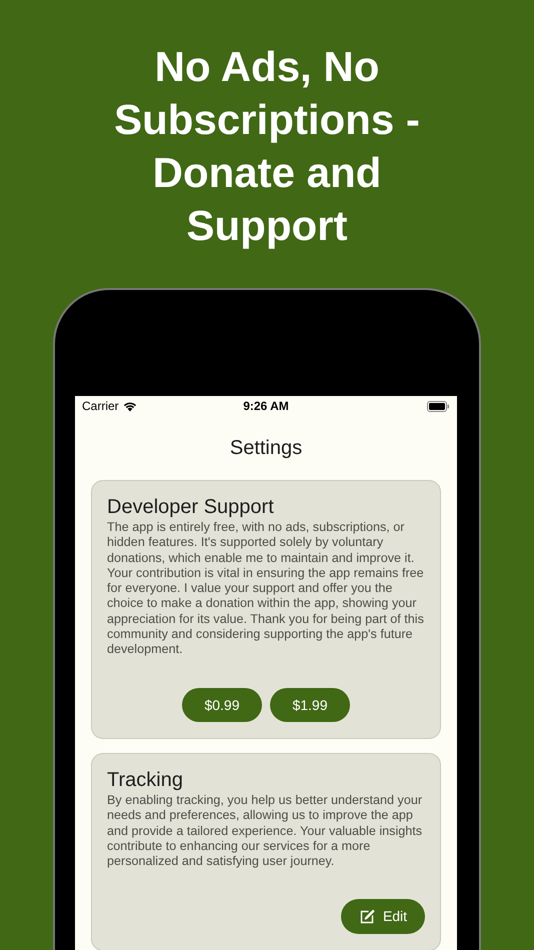  Describe the element at coordinates (266, 448) in the screenshot. I see `screen-title: Settings` at that location.